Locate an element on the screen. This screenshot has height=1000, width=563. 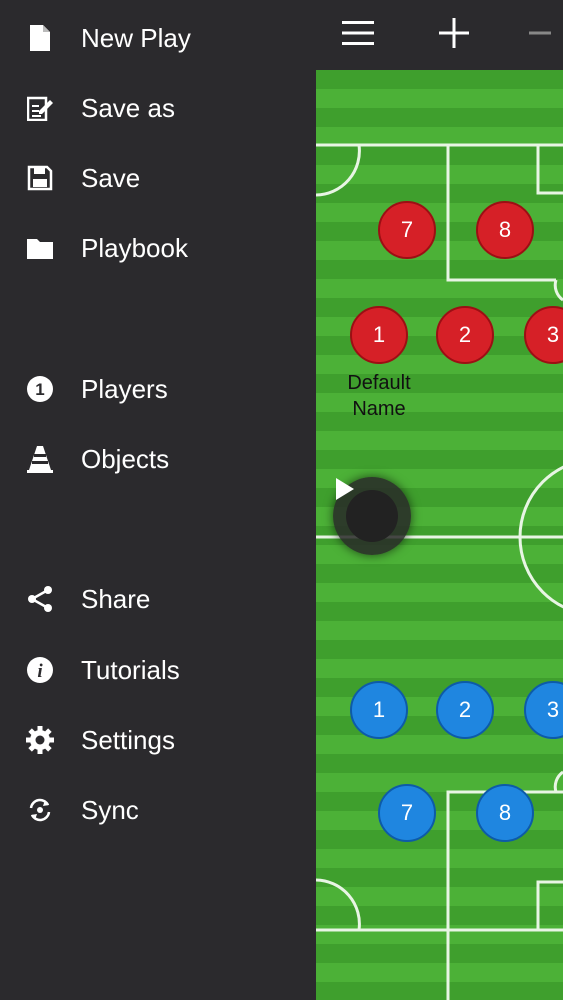
number-one-circle-icon: 1 is located at coordinates (40, 389).